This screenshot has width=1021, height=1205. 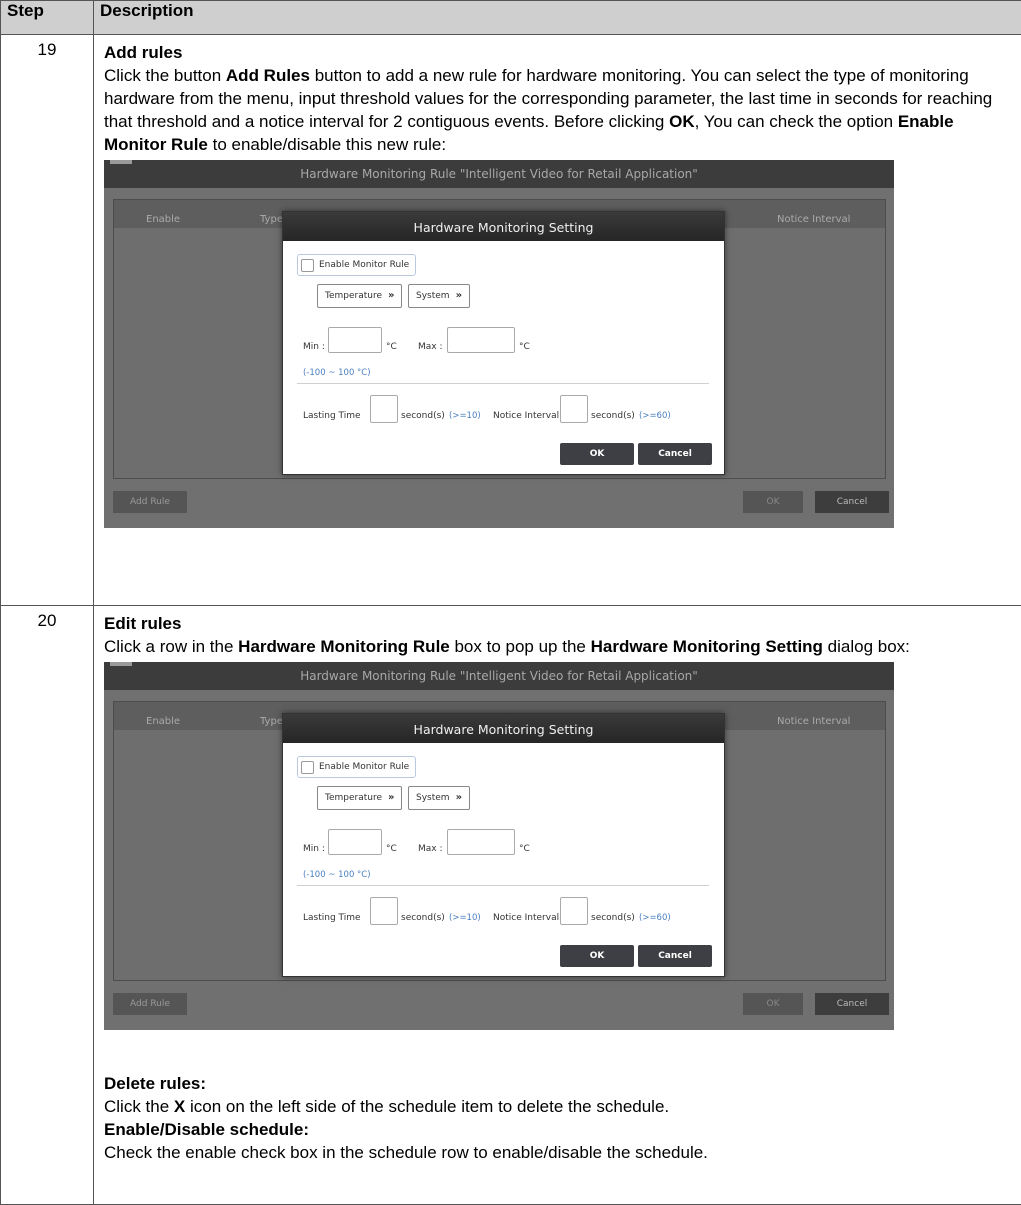 What do you see at coordinates (143, 52) in the screenshot?
I see `step-title: Add rules` at bounding box center [143, 52].